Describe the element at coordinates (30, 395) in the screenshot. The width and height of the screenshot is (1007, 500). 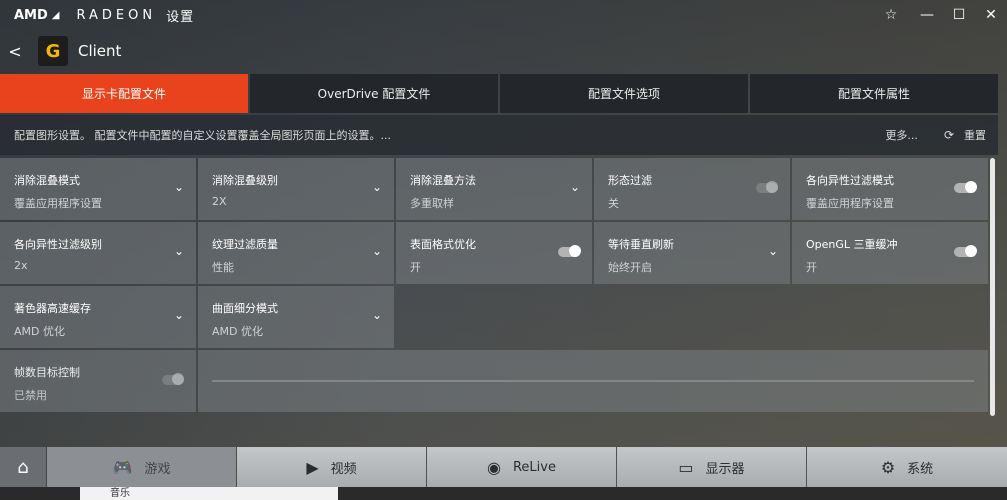
I see `setting-value: 已禁用` at that location.